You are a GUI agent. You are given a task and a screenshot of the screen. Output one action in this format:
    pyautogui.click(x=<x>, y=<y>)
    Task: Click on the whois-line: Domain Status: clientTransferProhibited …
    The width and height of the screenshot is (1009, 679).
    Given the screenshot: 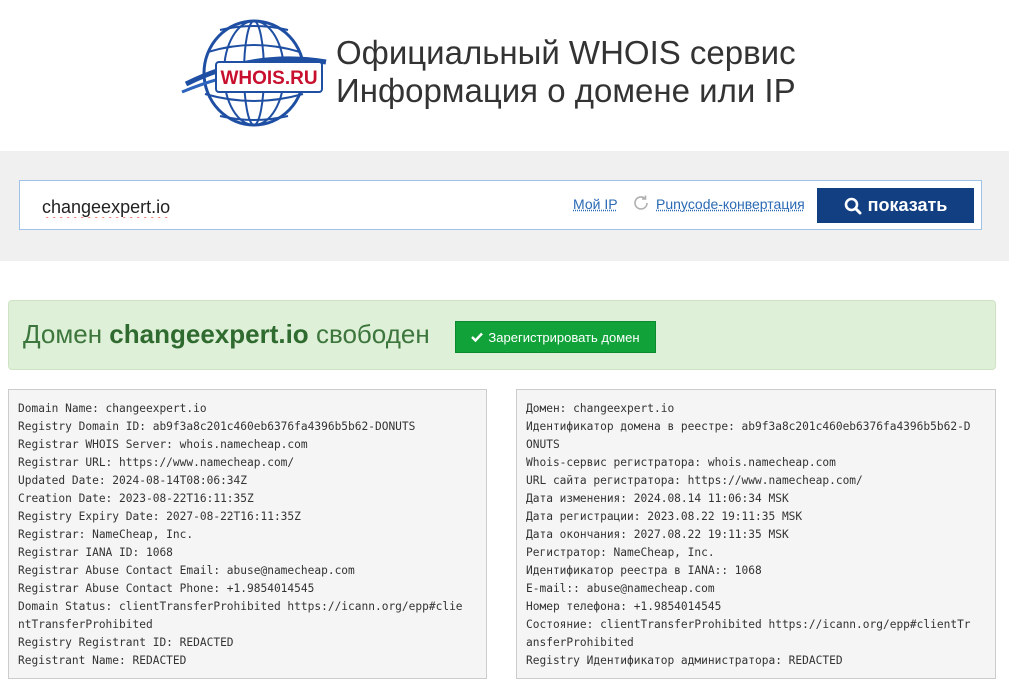 What is the action you would take?
    pyautogui.click(x=247, y=607)
    